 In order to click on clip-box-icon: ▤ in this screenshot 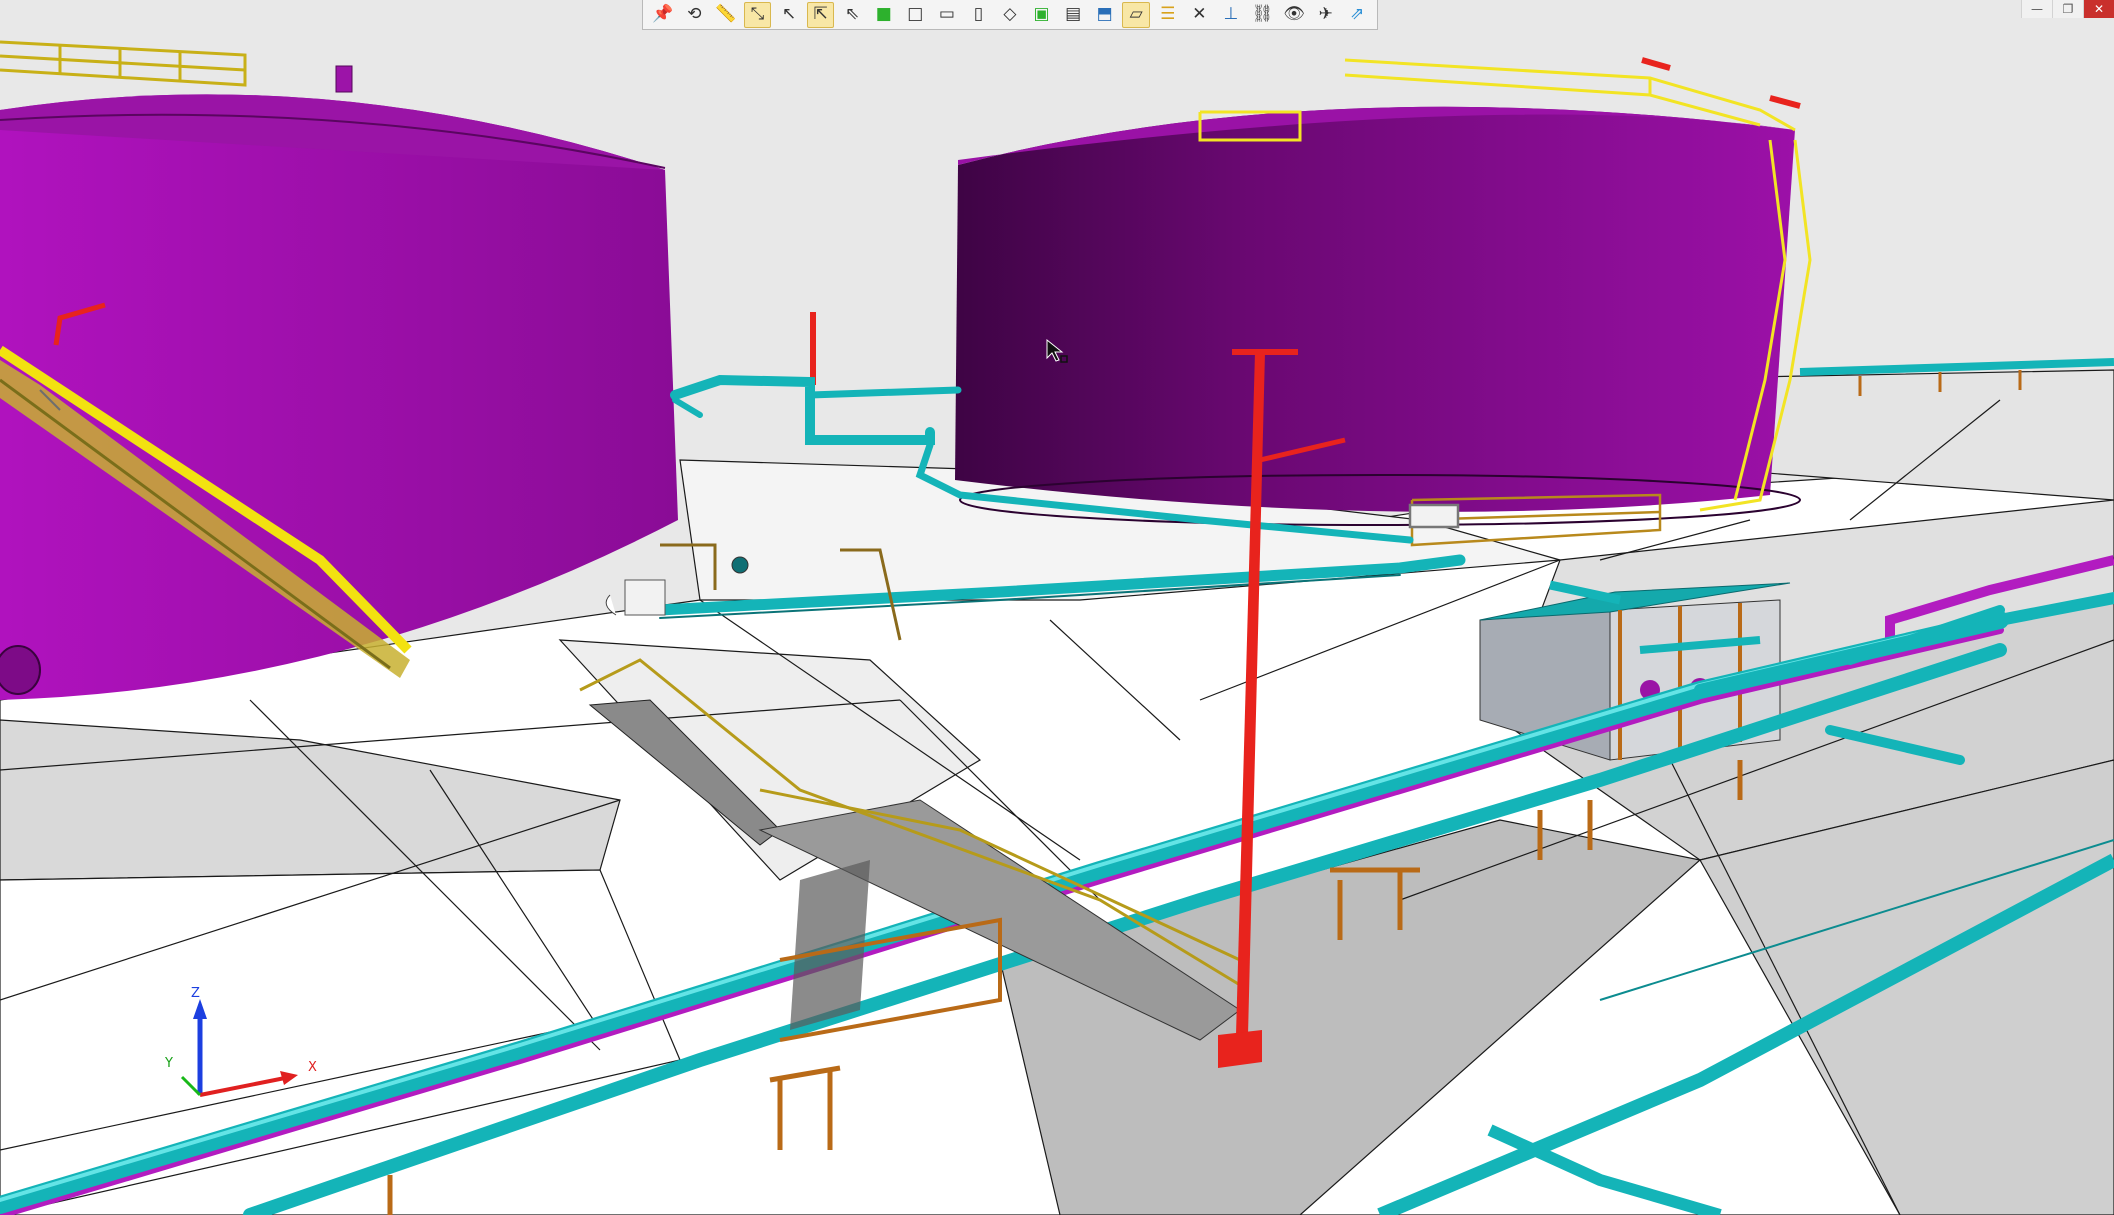, I will do `click(1073, 14)`.